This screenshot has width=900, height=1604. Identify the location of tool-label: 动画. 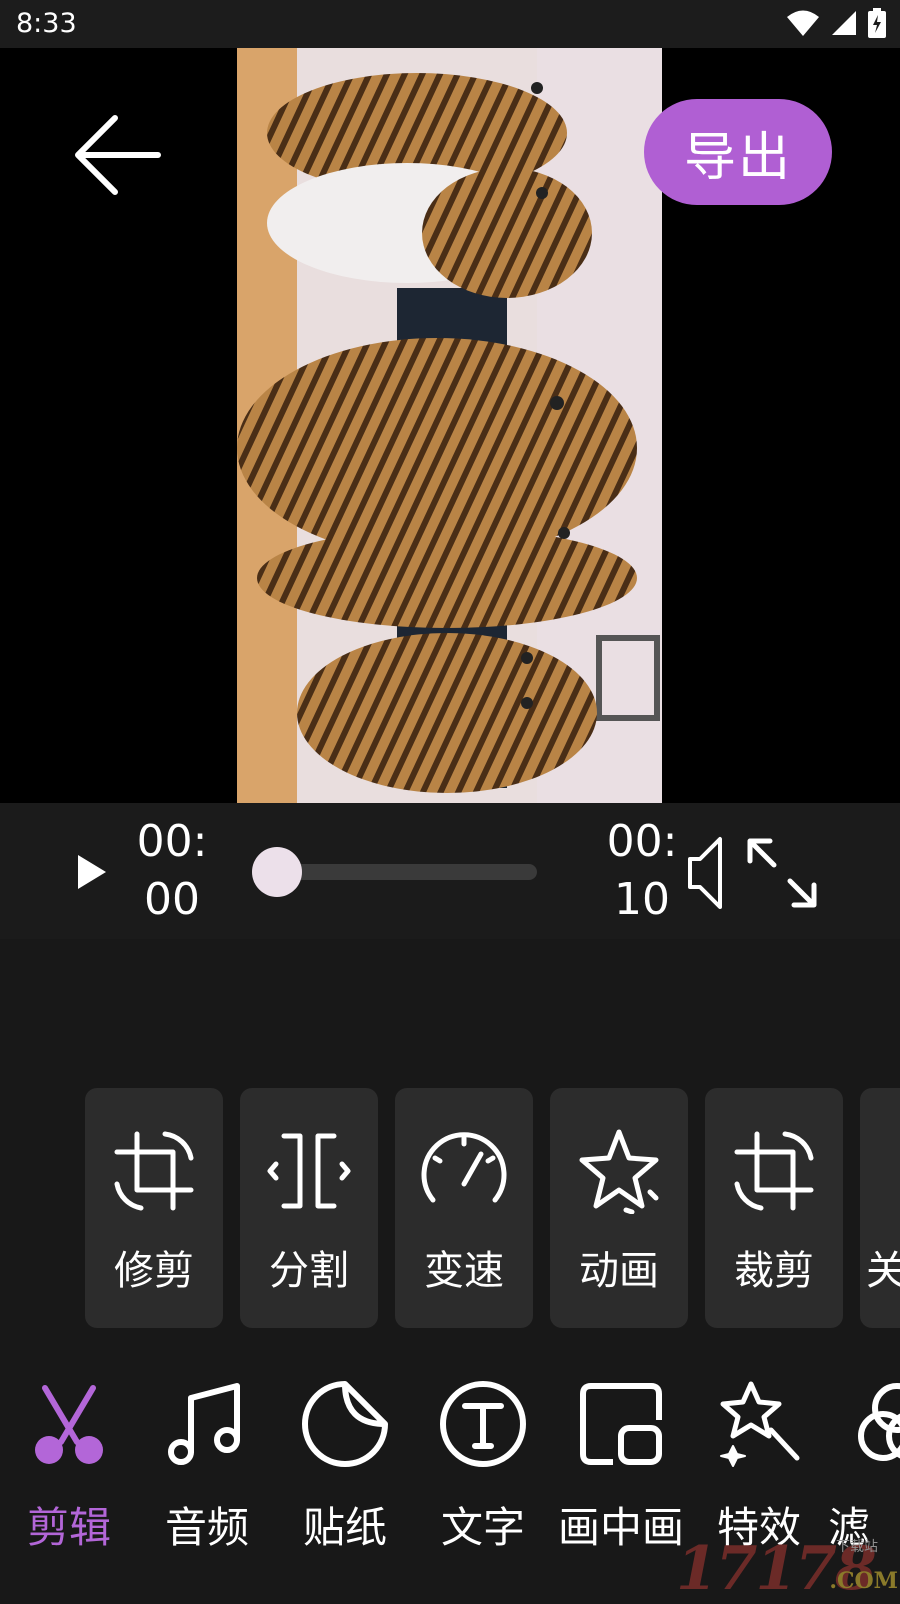
(619, 1271).